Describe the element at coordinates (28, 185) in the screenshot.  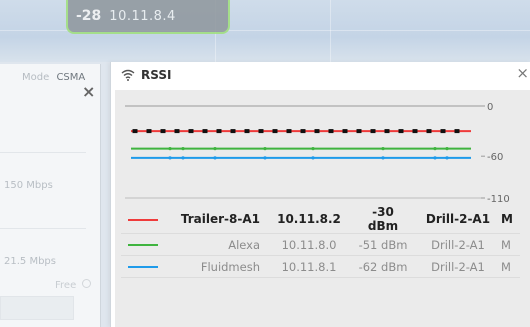
I see `rate-value-1: 150 Mbps` at that location.